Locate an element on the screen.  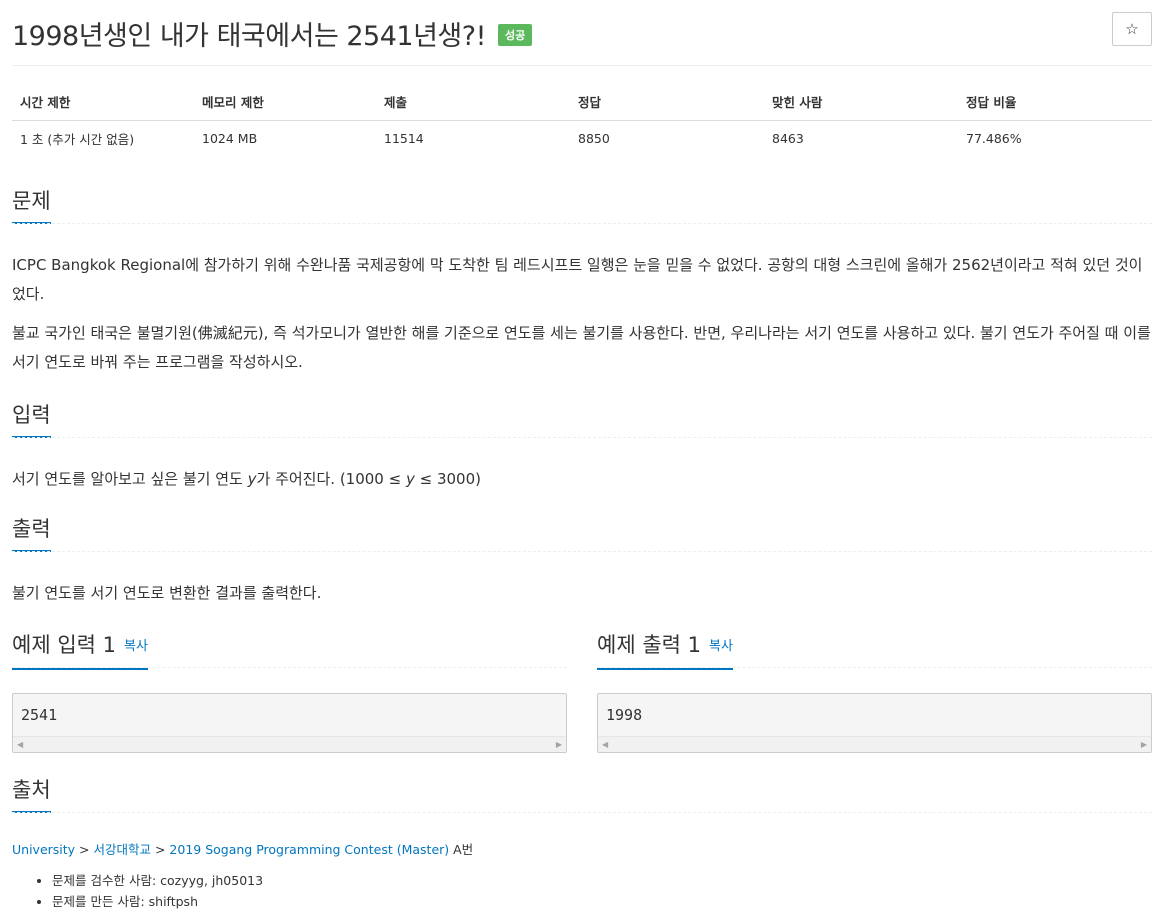
list-item: 문제를 만든 사람: shiftpsh is located at coordinates (157, 901).